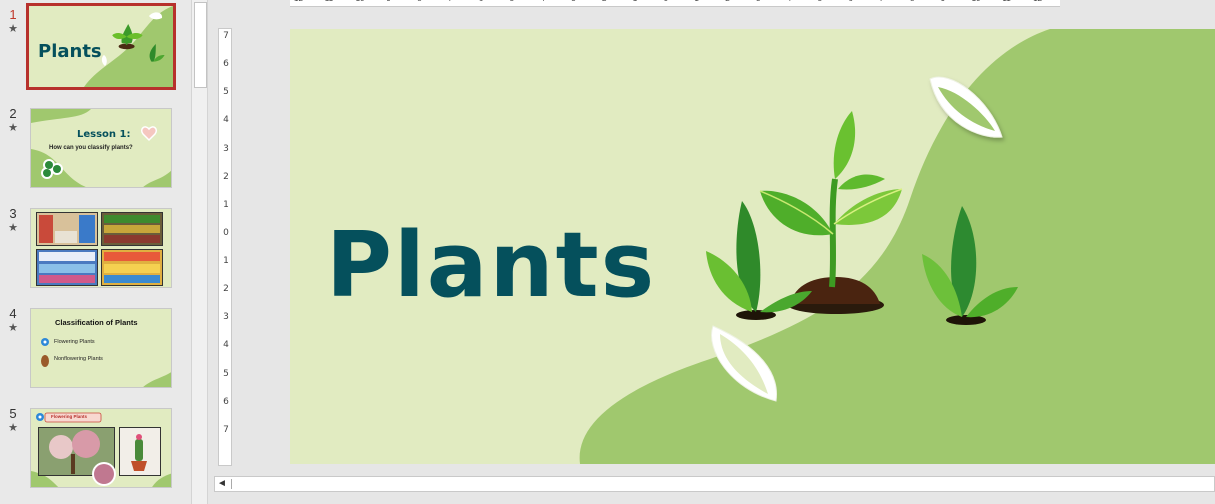 The height and width of the screenshot is (504, 1215). What do you see at coordinates (96, 322) in the screenshot?
I see `slide-title-preview: Classification of Plants` at bounding box center [96, 322].